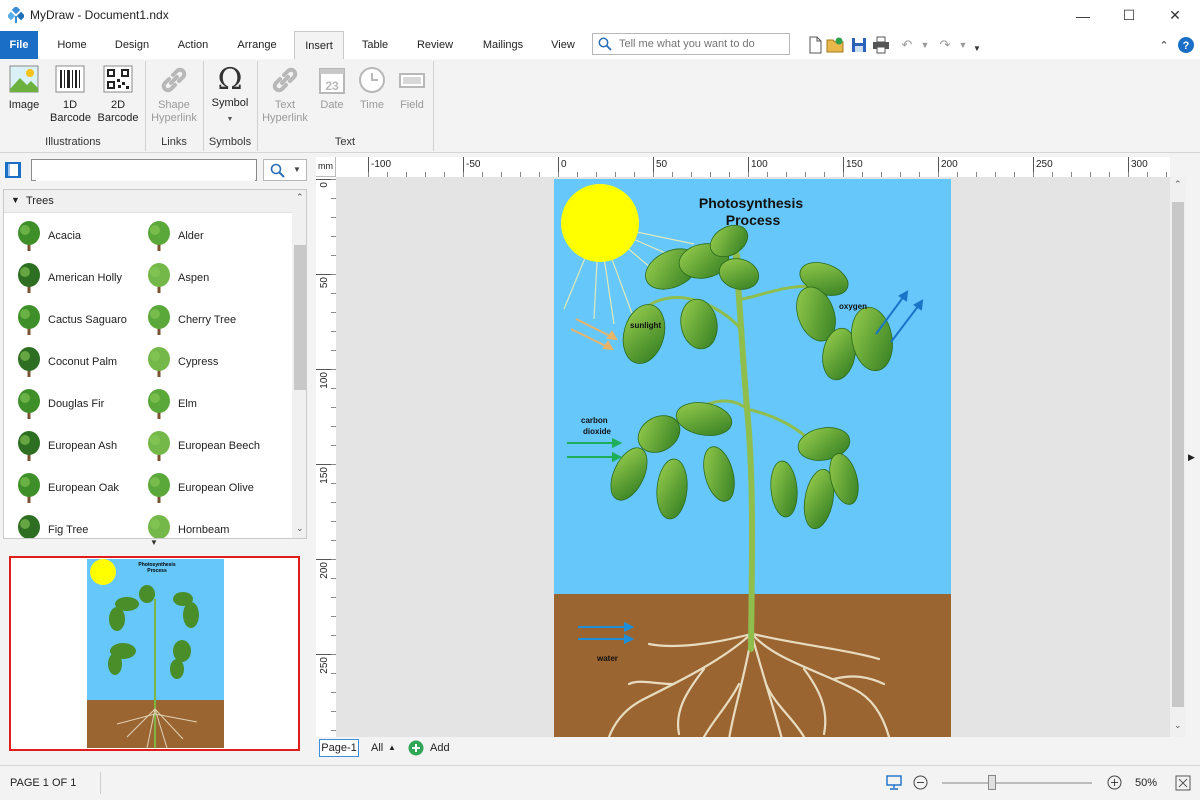  Describe the element at coordinates (945, 45) in the screenshot. I see `redo-icon: ↷` at that location.